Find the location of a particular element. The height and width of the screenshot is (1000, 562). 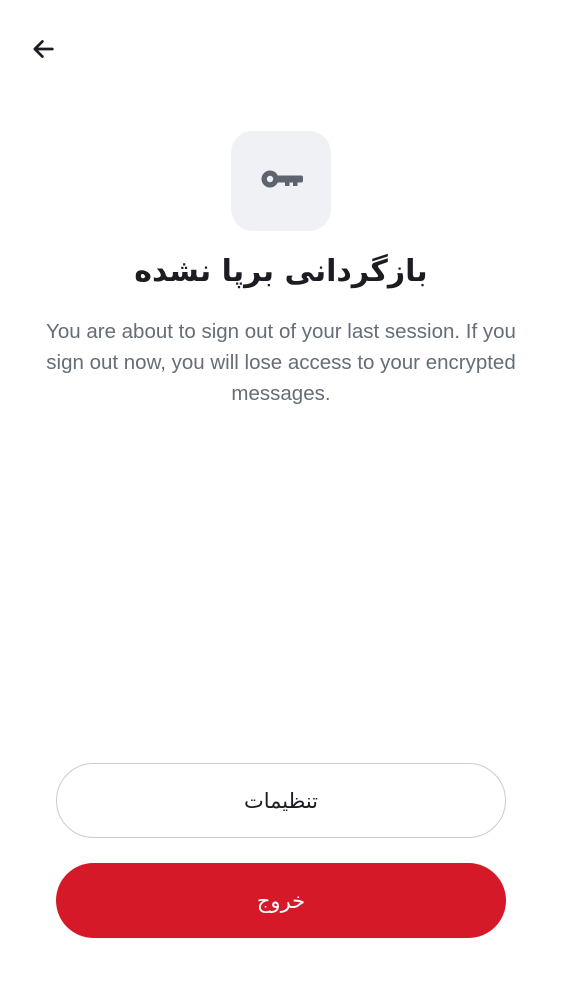

key-icon is located at coordinates (281, 181).